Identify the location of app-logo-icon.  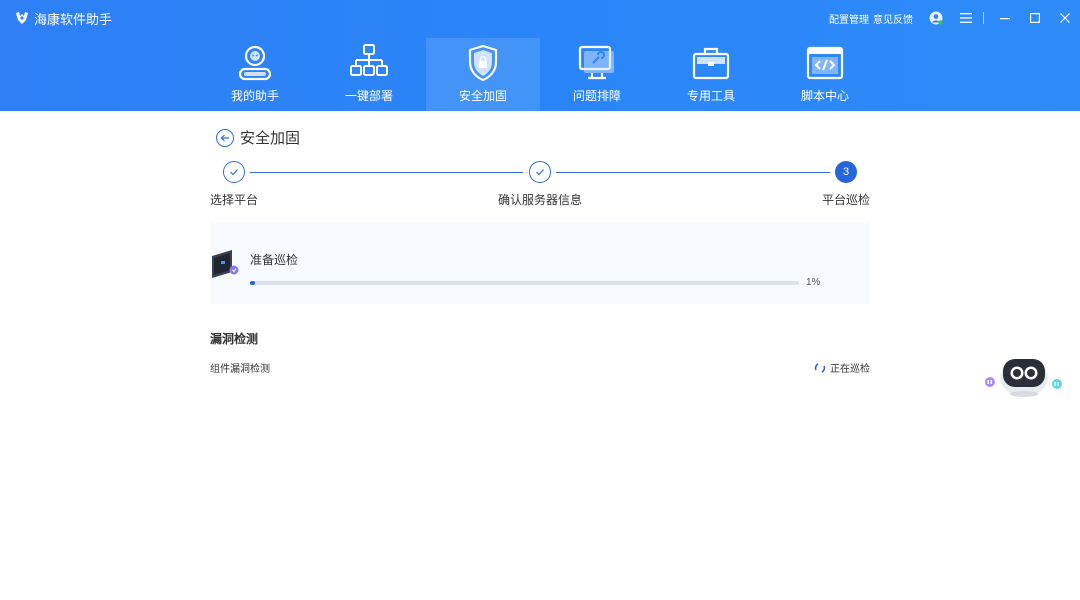
(22, 18).